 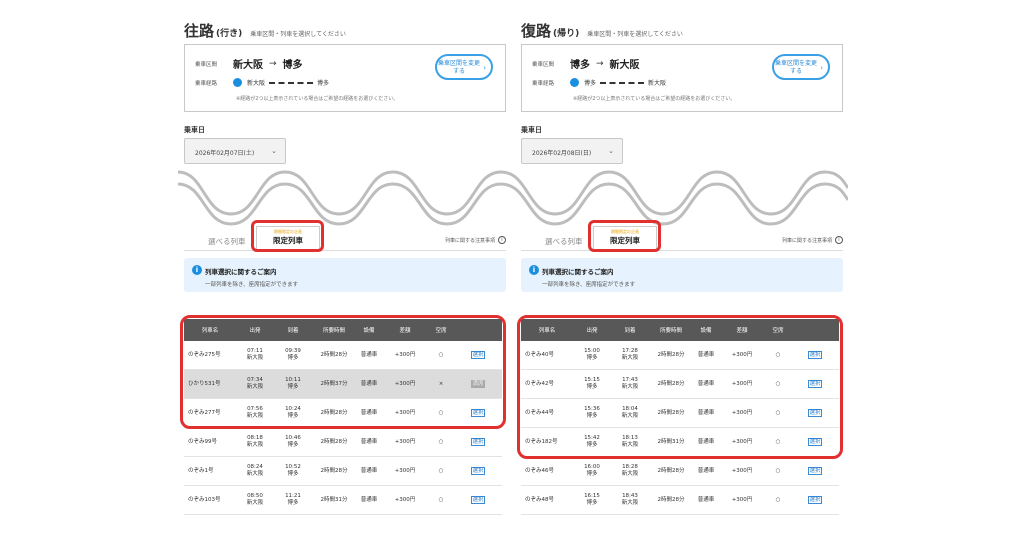 I want to click on departure-station: 博多, so click(x=592, y=503).